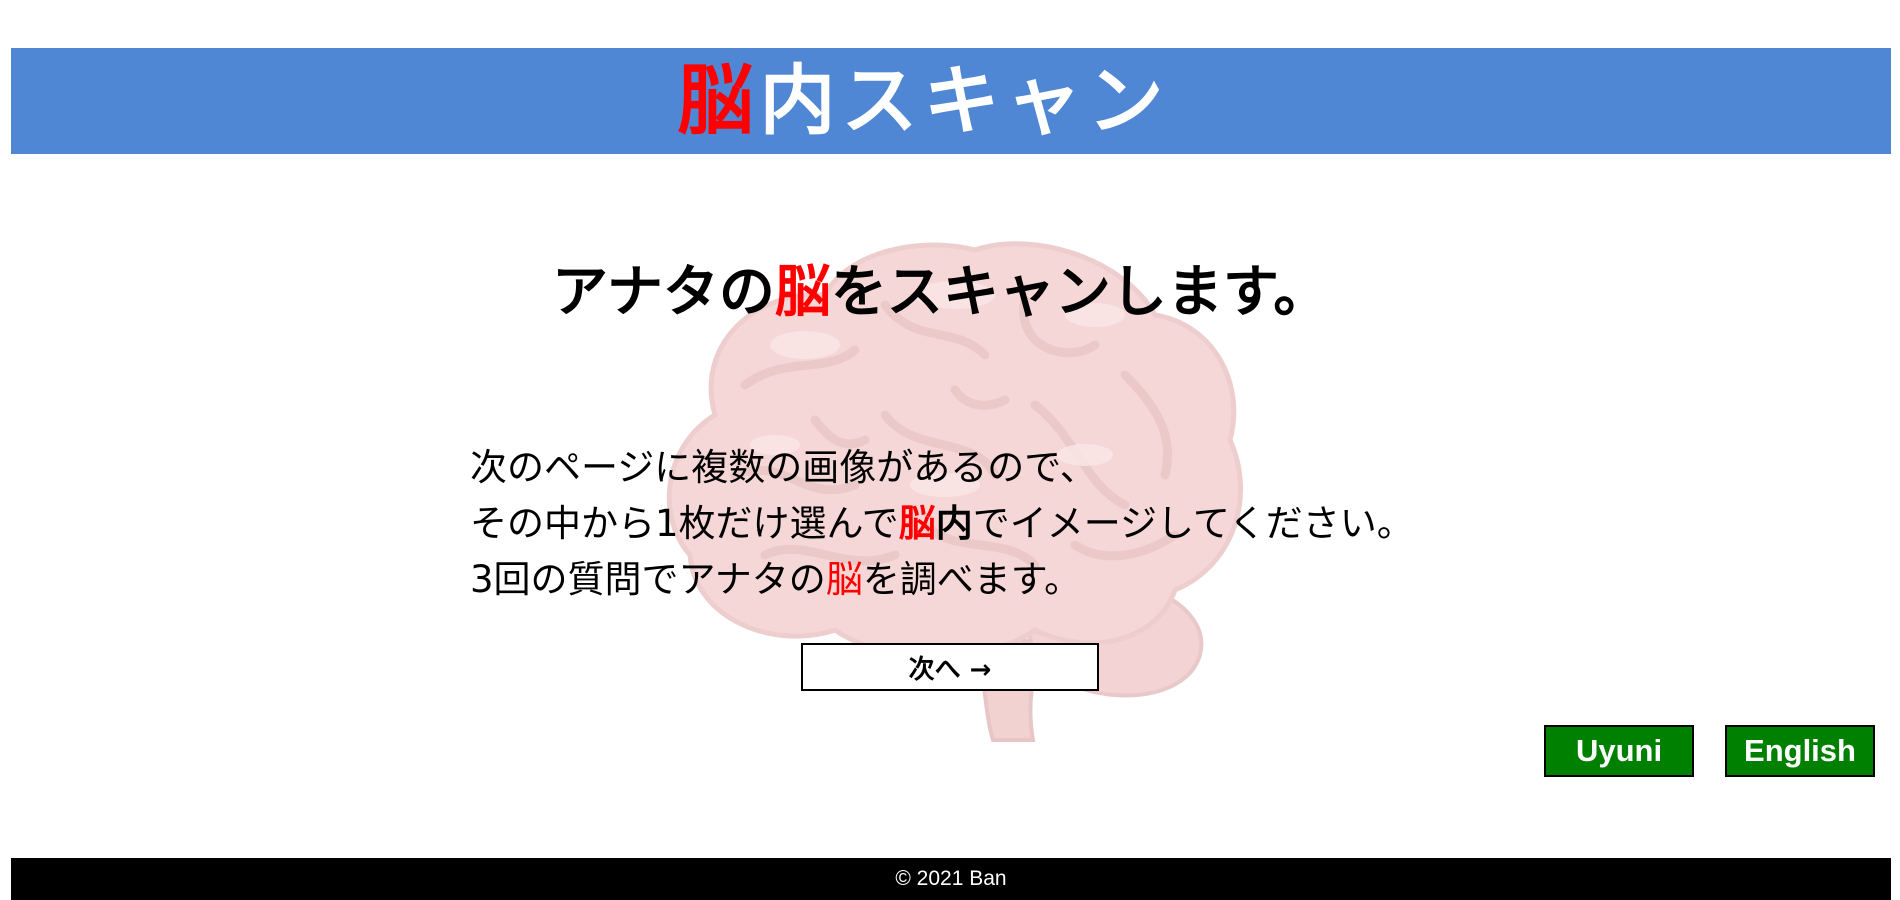  I want to click on instruction-line-2-a: その中から1枚だけ選んで, so click(684, 523).